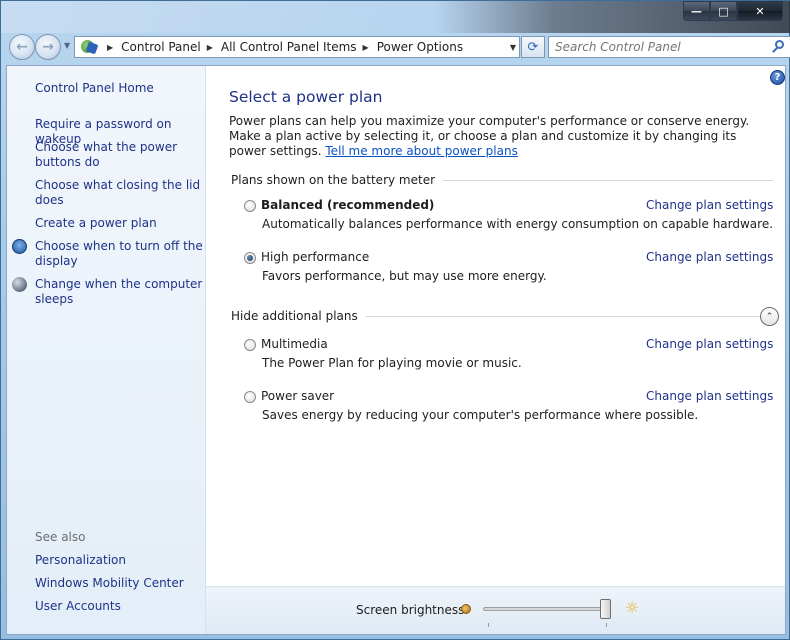 The height and width of the screenshot is (640, 790). Describe the element at coordinates (632, 607) in the screenshot. I see `brightness-sun-icon: ☼` at that location.